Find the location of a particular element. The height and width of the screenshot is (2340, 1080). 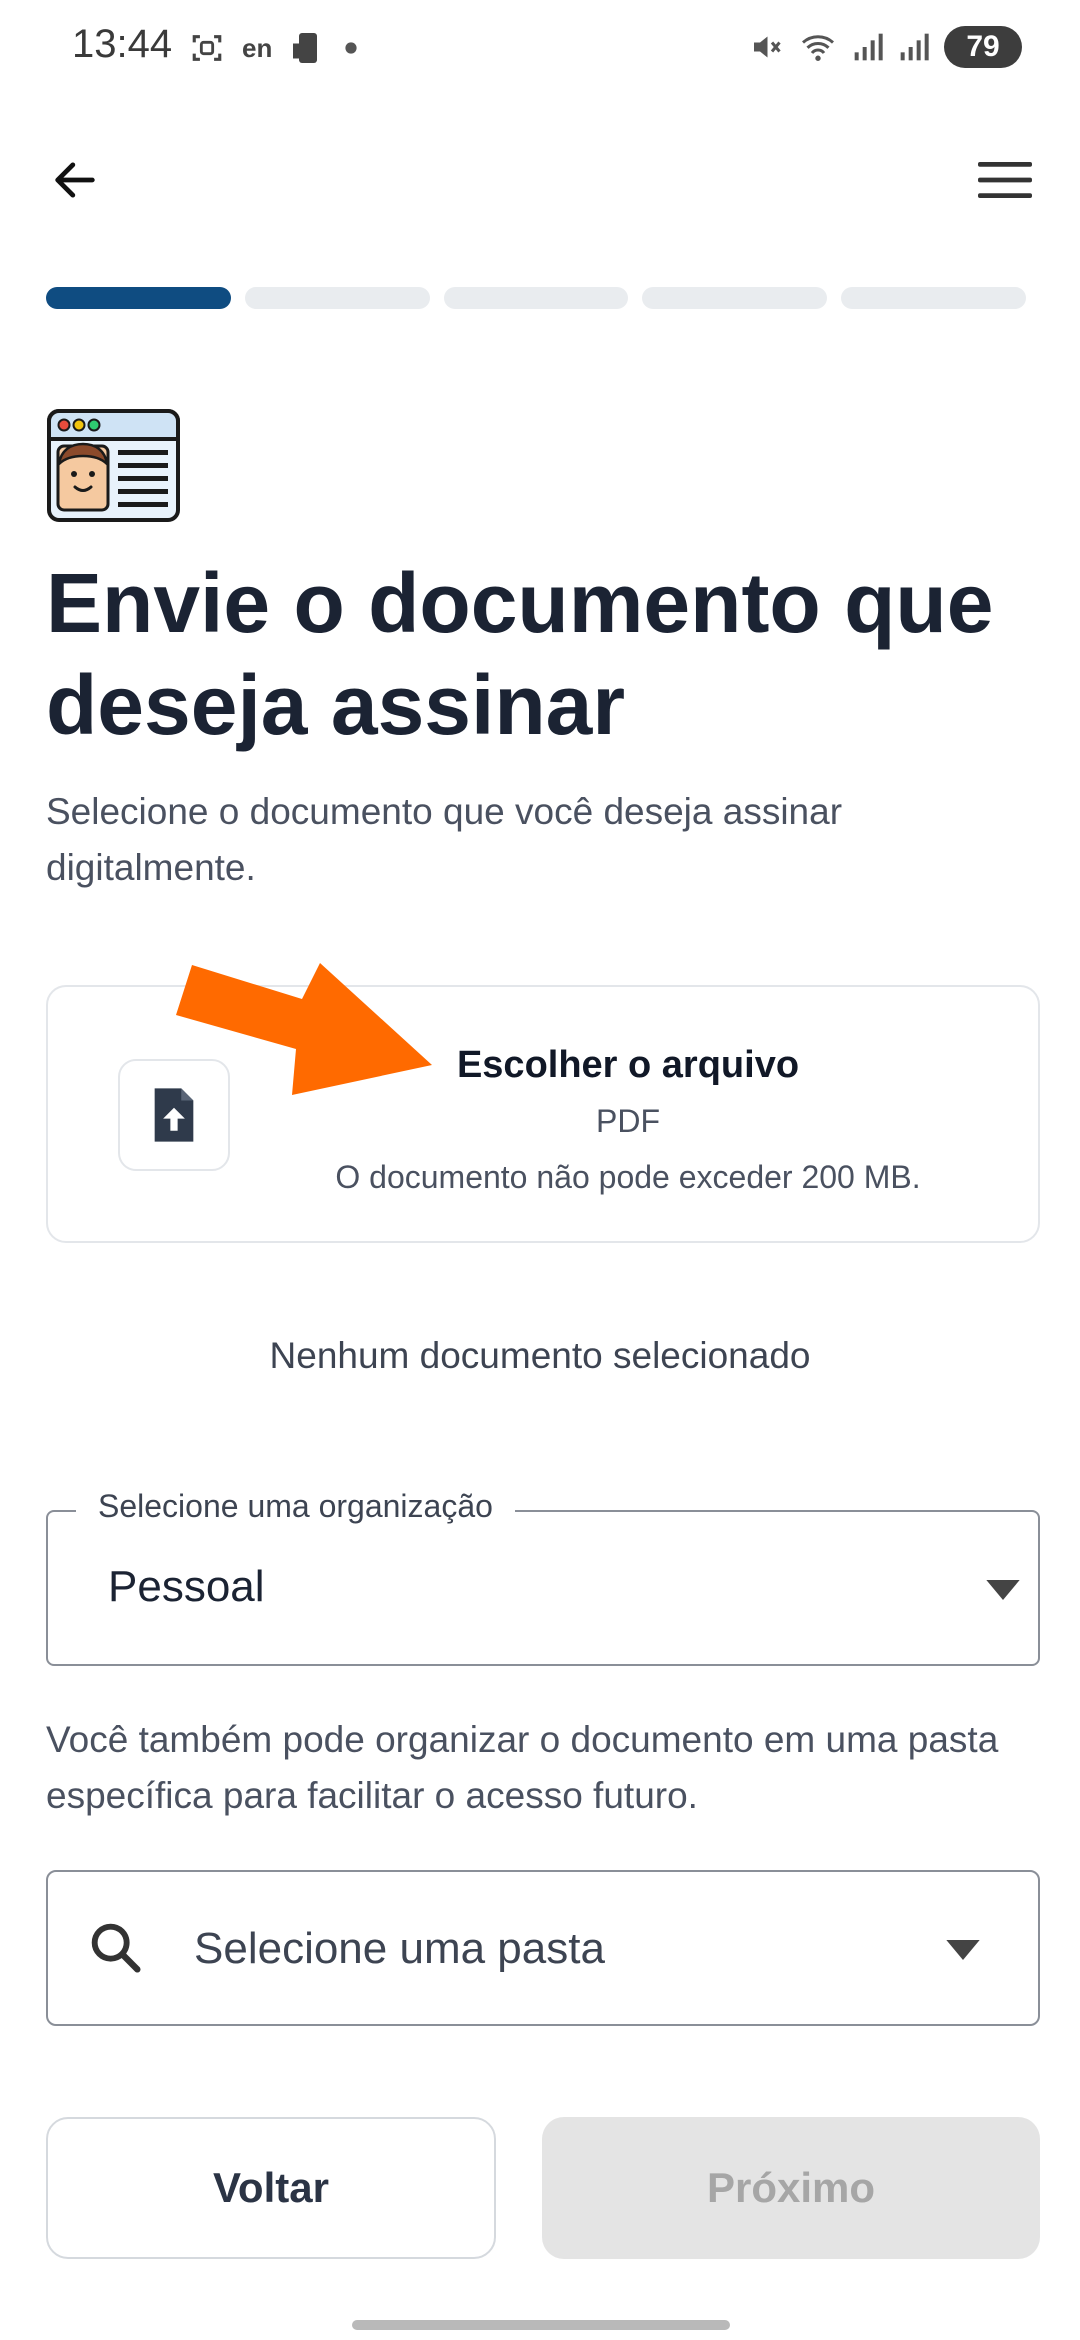

organization-select: Selecione uma organização Pessoal is located at coordinates (543, 1577).